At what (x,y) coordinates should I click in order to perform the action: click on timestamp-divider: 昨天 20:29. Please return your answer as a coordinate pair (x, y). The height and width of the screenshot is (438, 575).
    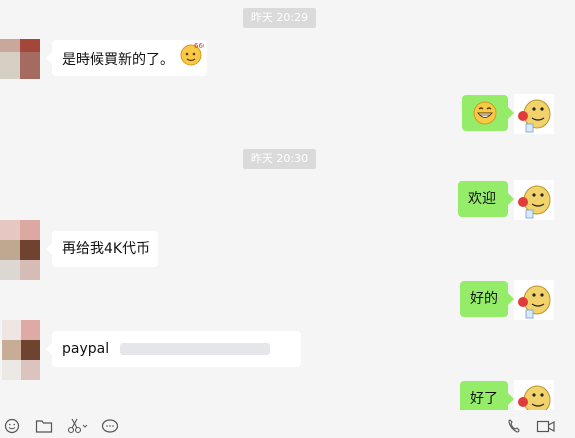
    Looking at the image, I should click on (279, 18).